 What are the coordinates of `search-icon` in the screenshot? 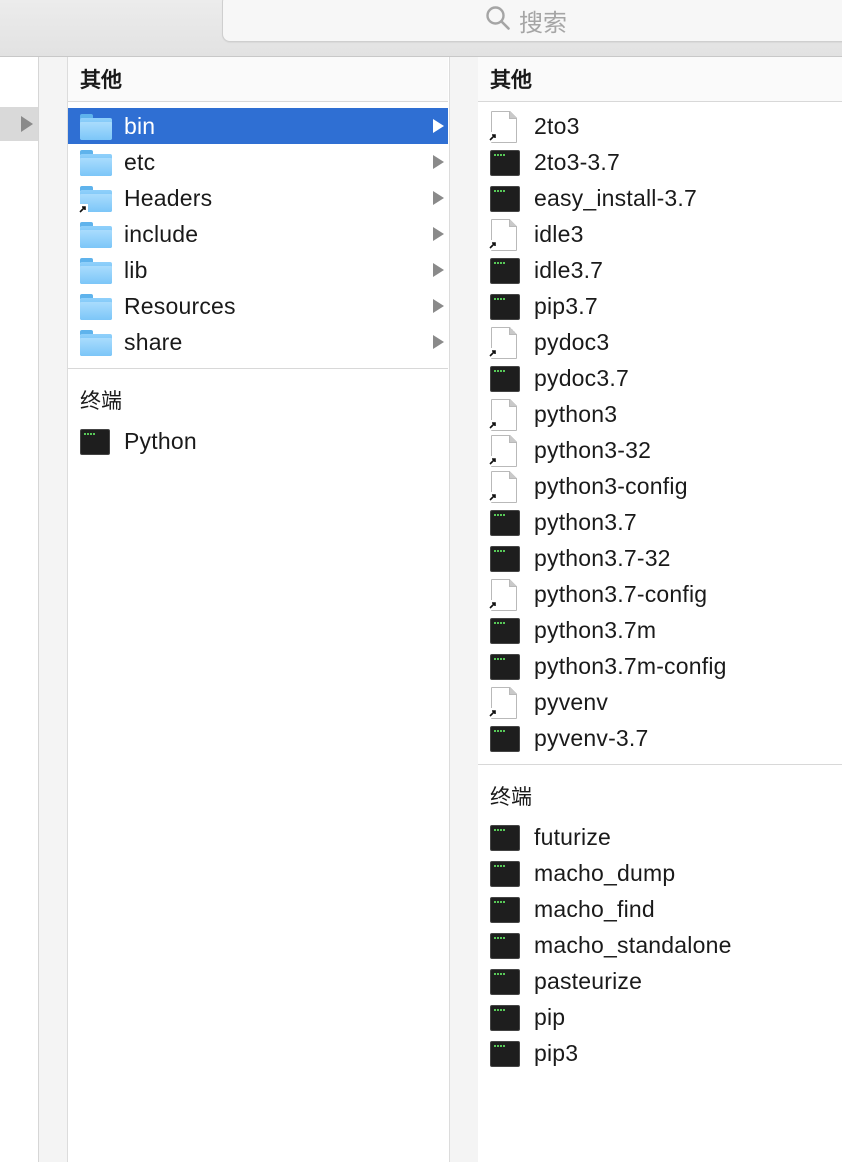 It's located at (498, 20).